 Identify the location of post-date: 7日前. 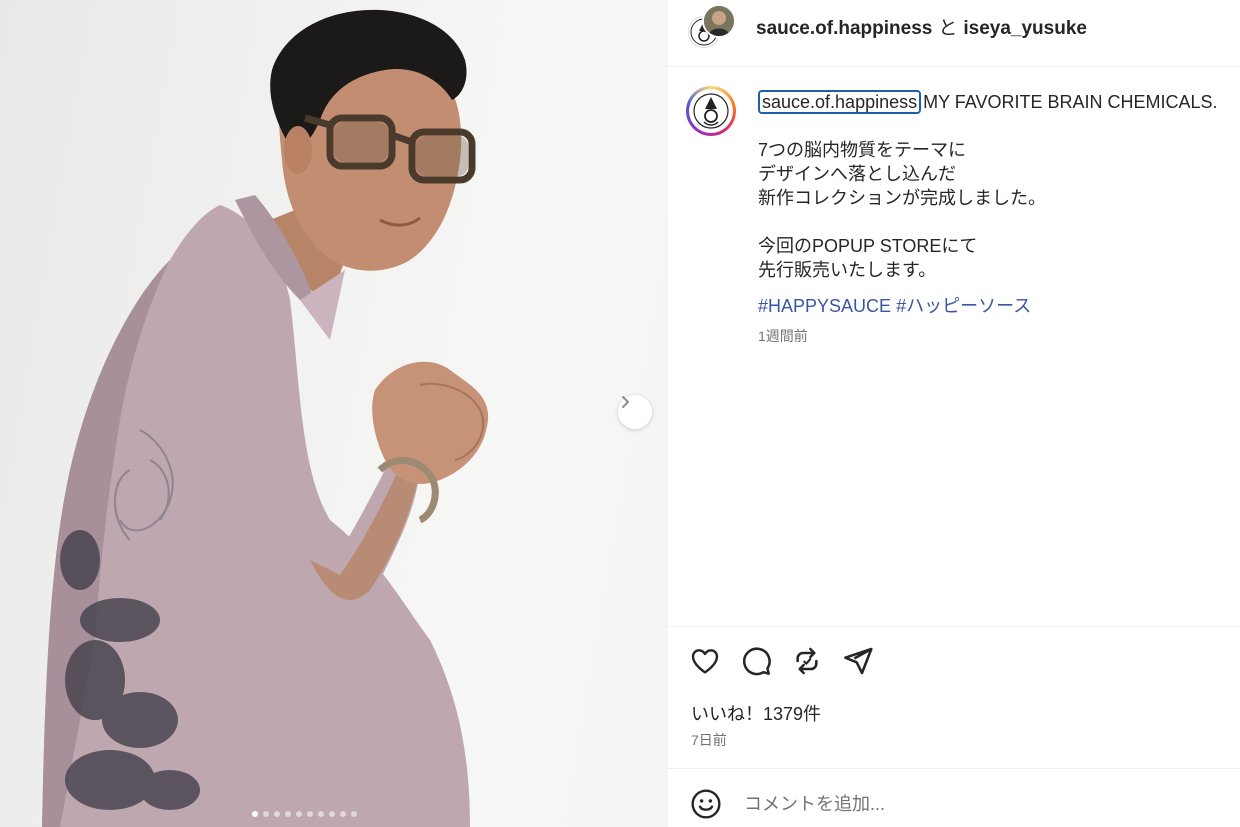
(709, 740).